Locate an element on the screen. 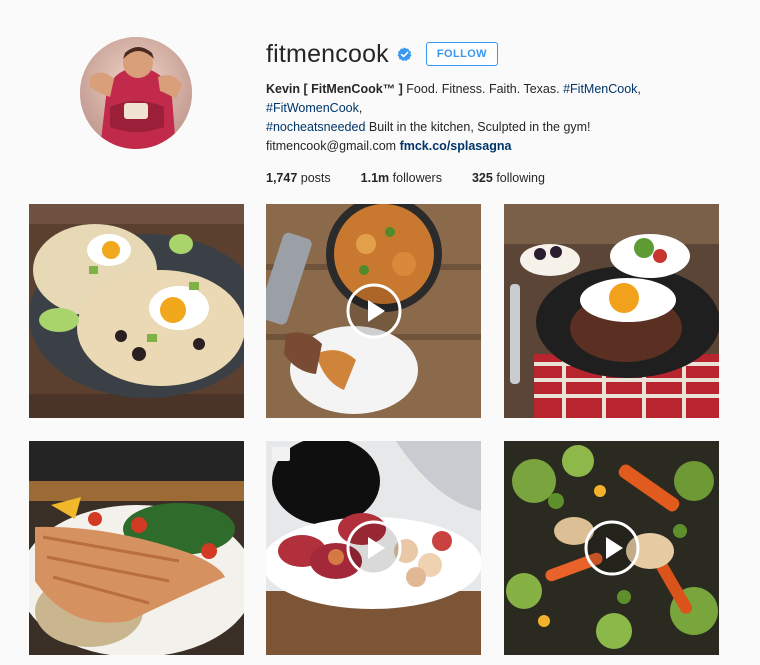 The image size is (760, 665). hashtag-link: #nocheatsneeded is located at coordinates (315, 127).